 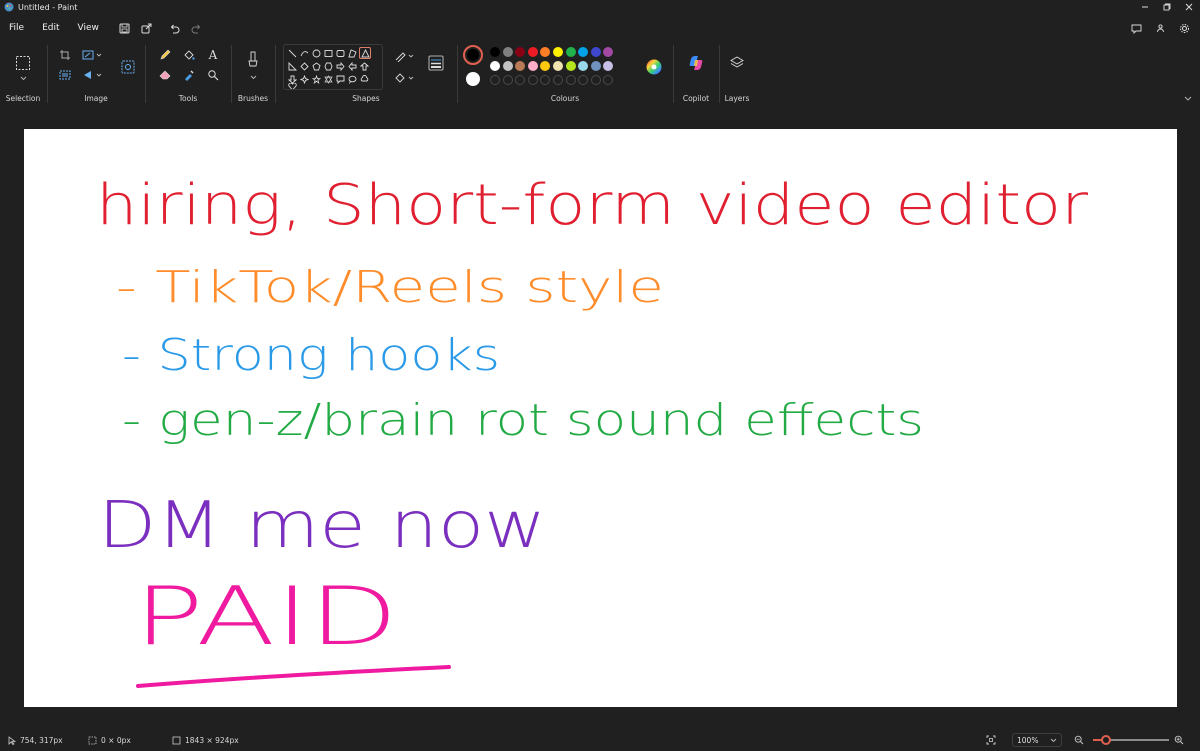 I want to click on restore-button, so click(x=1167, y=7).